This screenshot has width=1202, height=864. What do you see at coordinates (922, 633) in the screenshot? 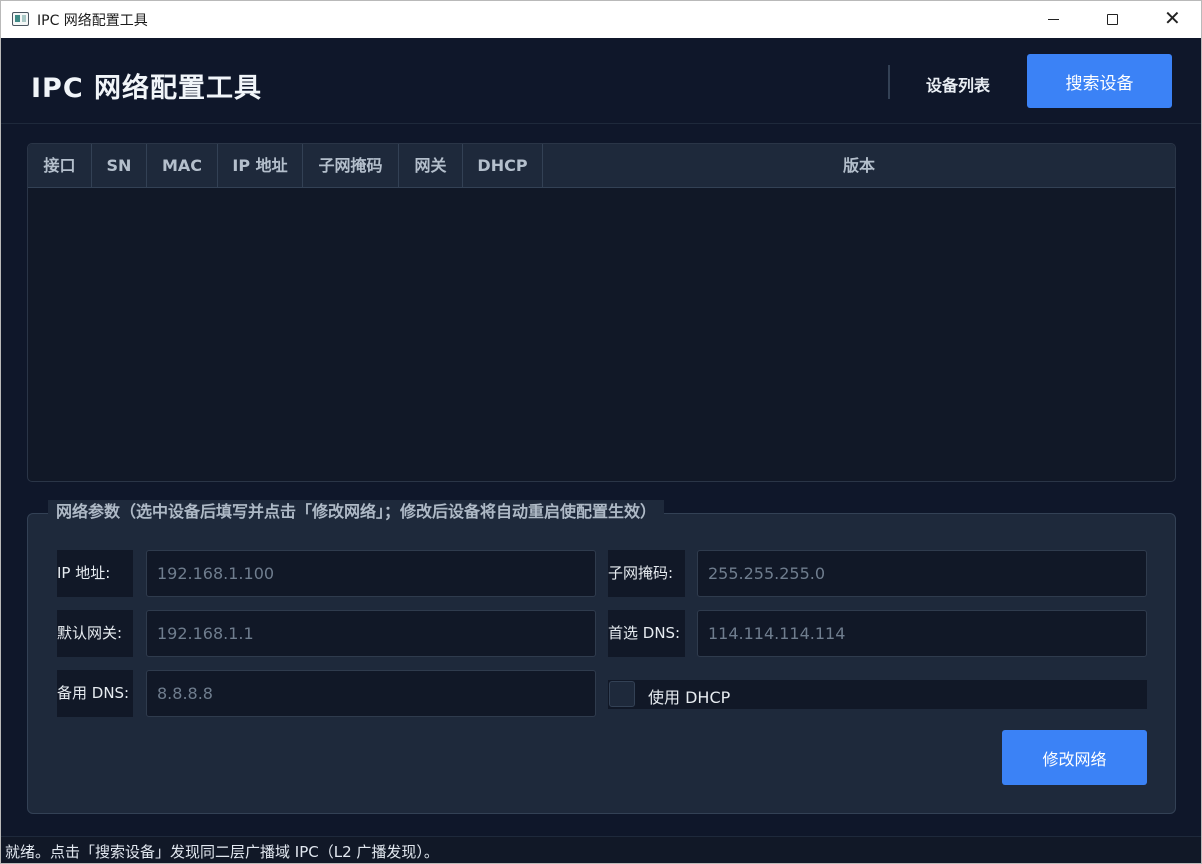
I see `primary-dns-input: 114.114.114.114` at bounding box center [922, 633].